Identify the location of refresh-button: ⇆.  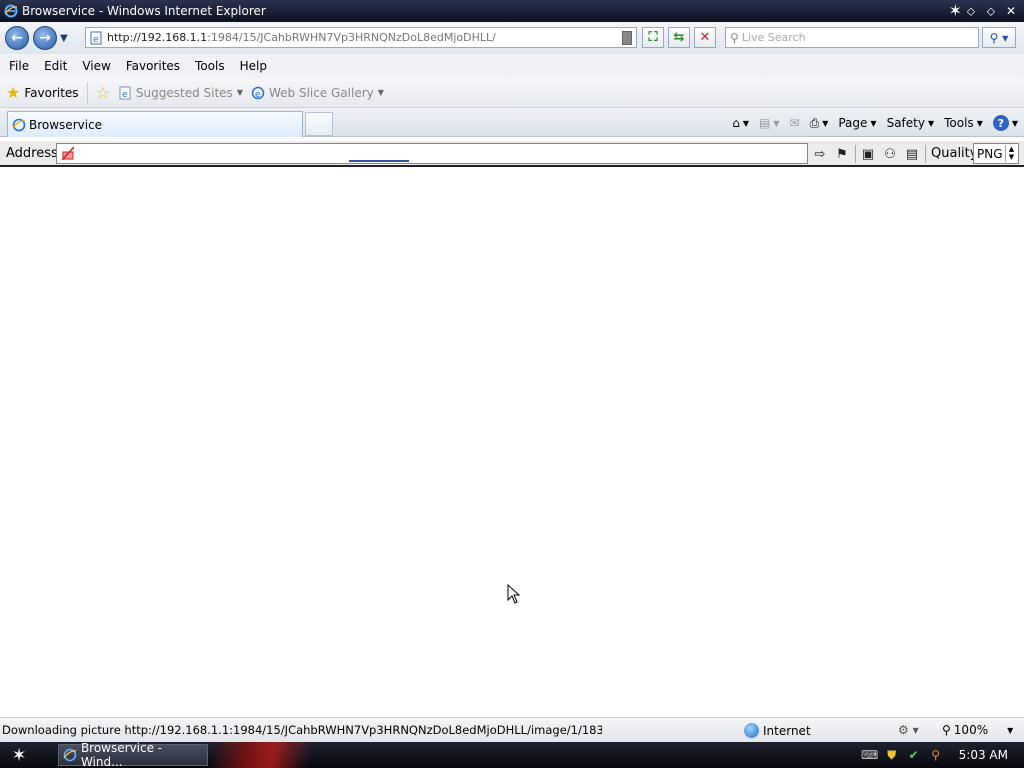
(679, 37).